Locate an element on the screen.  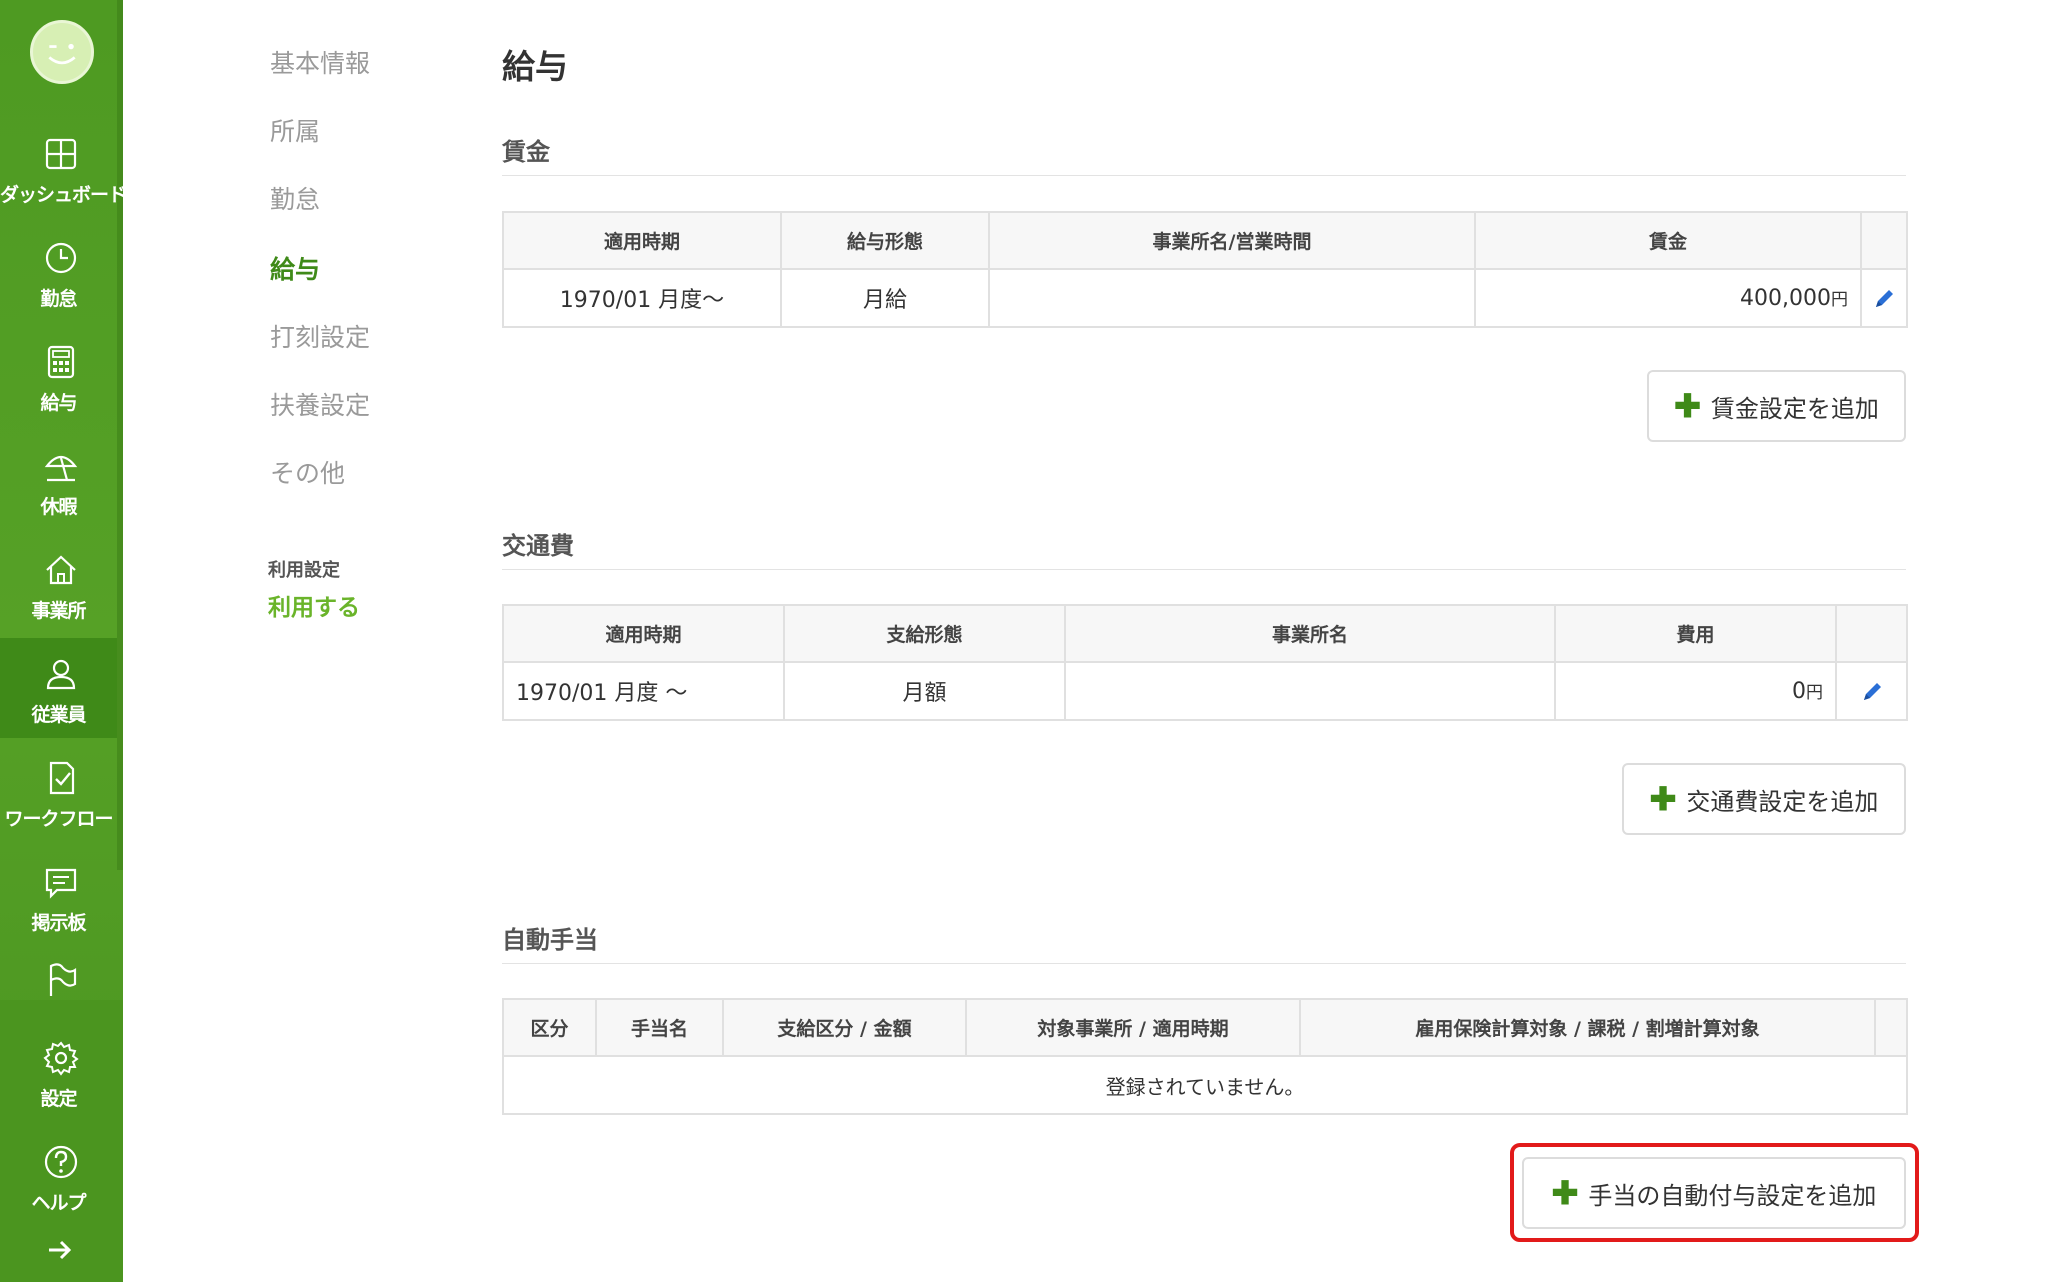
button-label: 賃金設定を追加 is located at coordinates (1794, 409).